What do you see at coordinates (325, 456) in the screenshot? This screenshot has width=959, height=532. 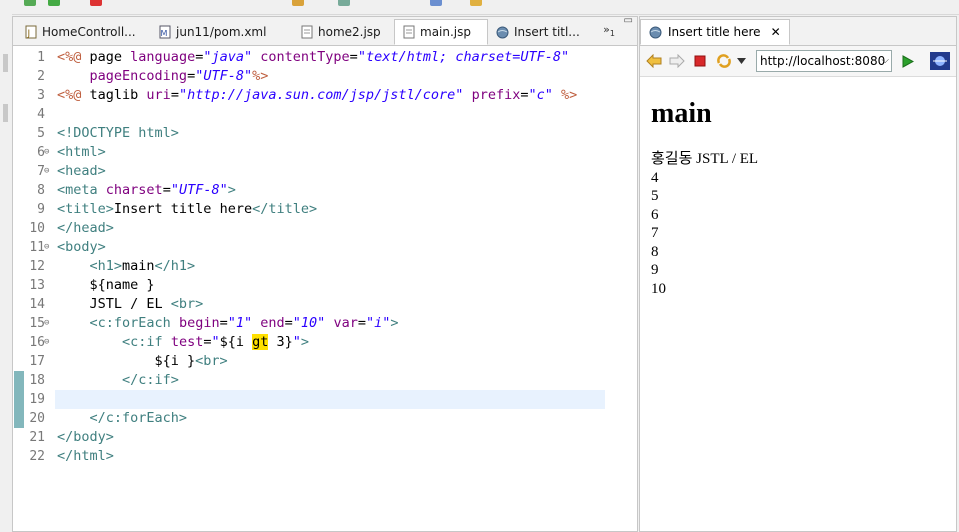 I see `code-line: 22 </html>` at bounding box center [325, 456].